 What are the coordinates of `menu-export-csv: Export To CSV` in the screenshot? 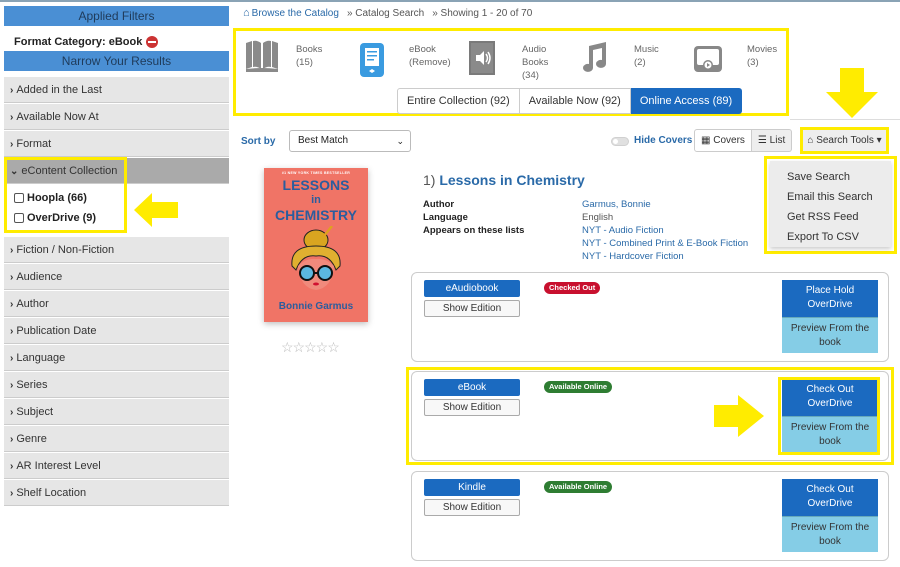 It's located at (830, 237).